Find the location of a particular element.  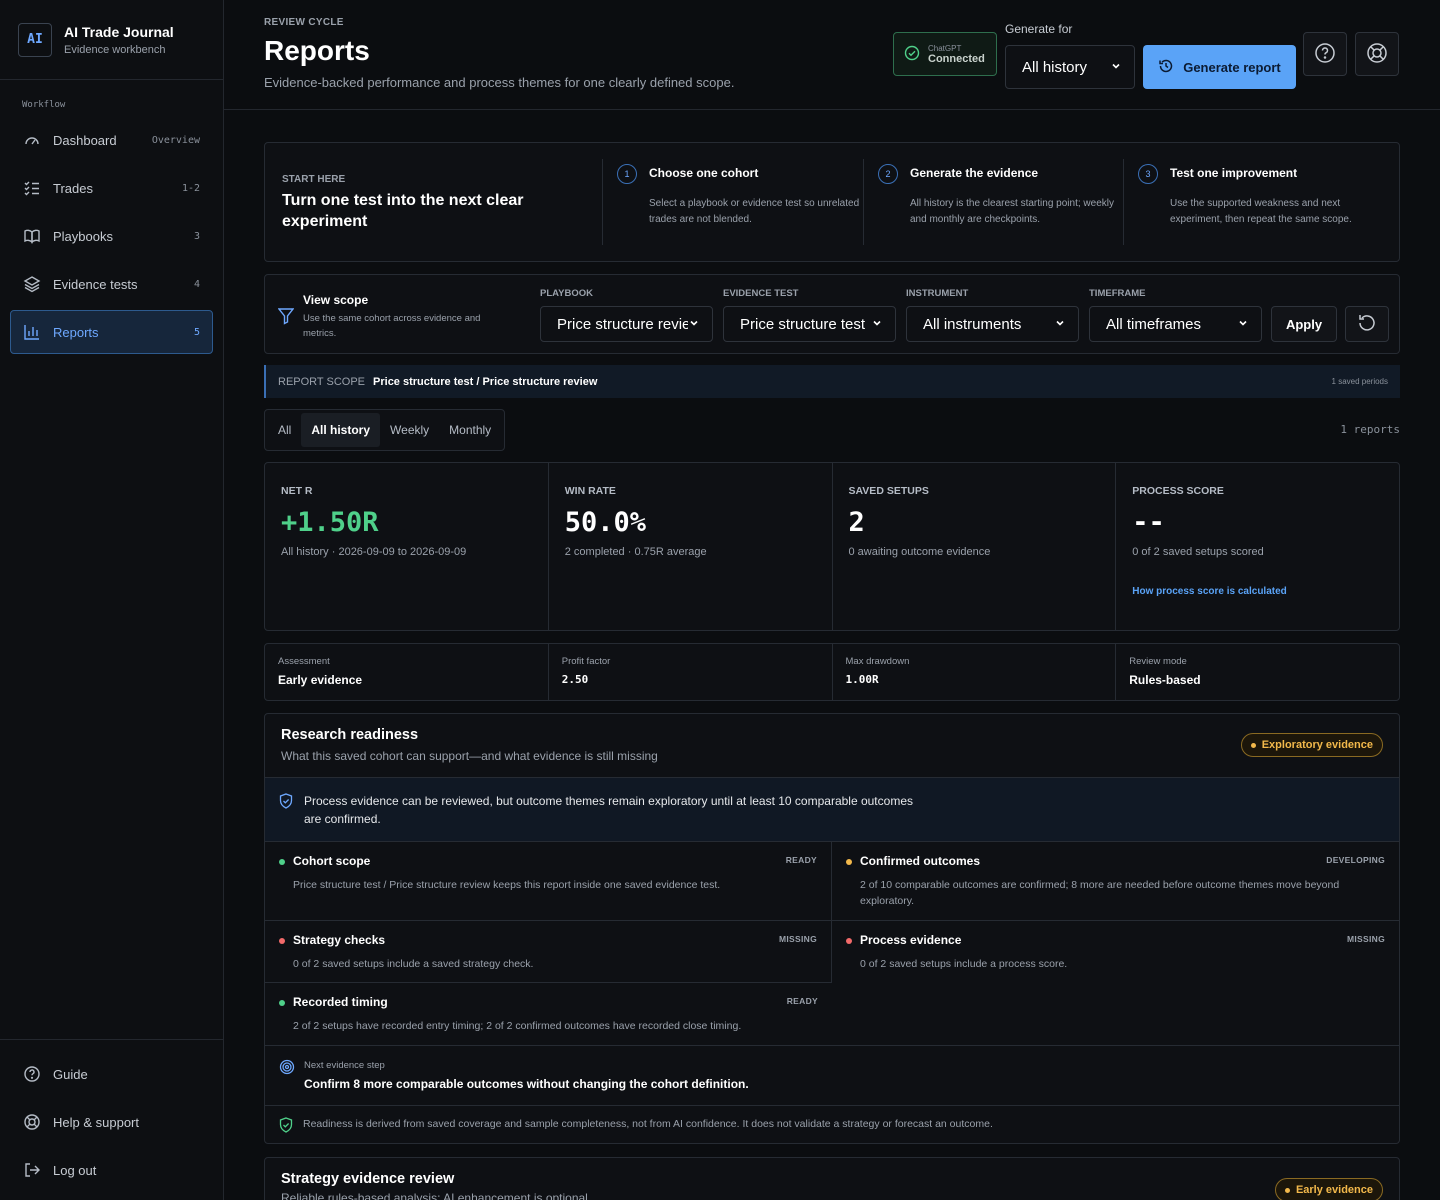

early-evidence-badge: Early evidence is located at coordinates (1328, 1189).